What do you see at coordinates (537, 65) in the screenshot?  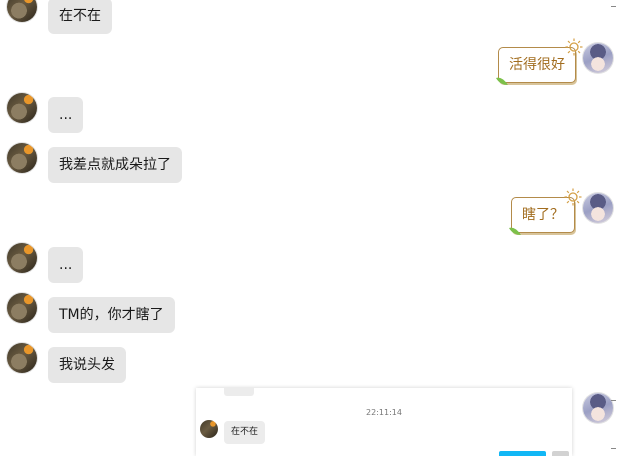 I see `message-text: 活得很好` at bounding box center [537, 65].